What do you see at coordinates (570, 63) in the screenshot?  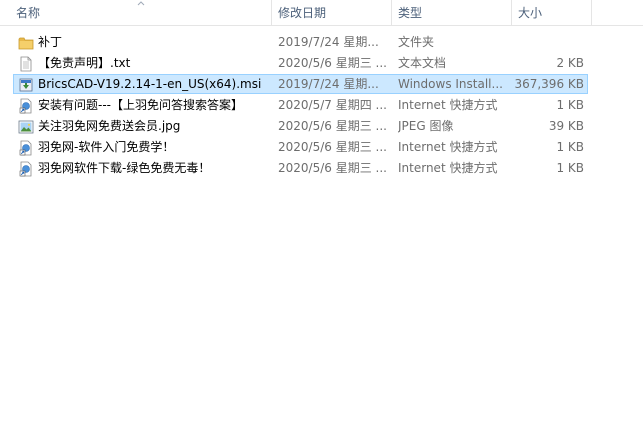 I see `file-size: 2 KB` at bounding box center [570, 63].